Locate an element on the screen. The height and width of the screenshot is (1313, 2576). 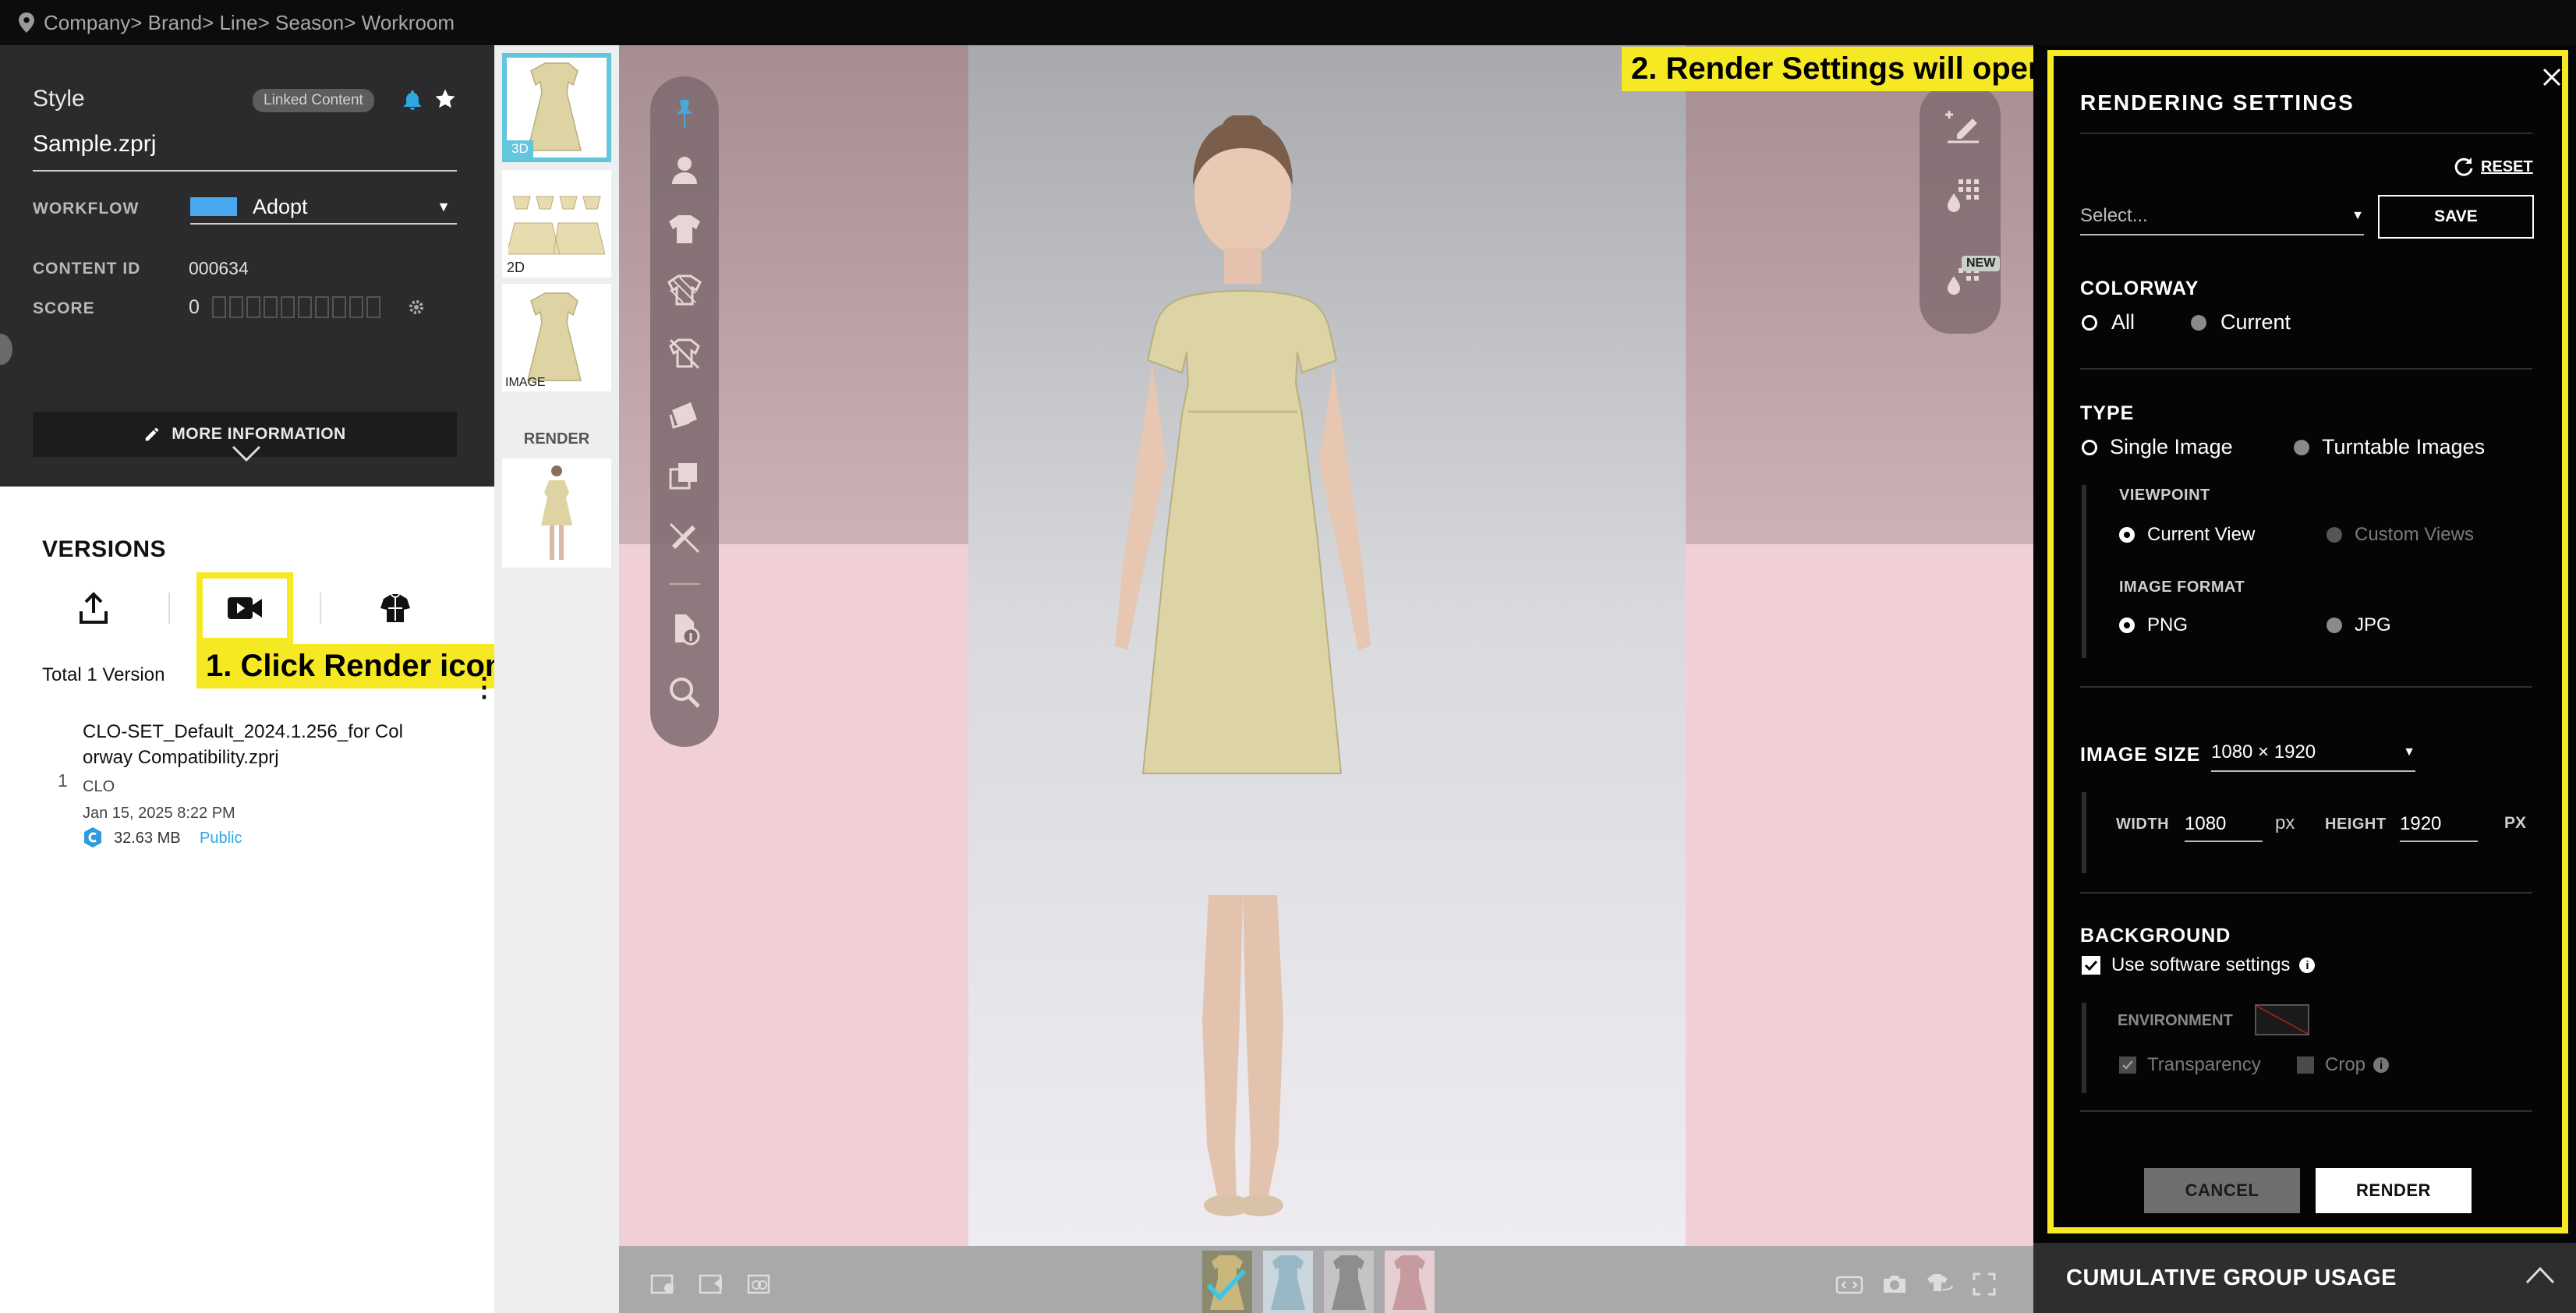
colorway-selected-check-icon is located at coordinates (1226, 1282).